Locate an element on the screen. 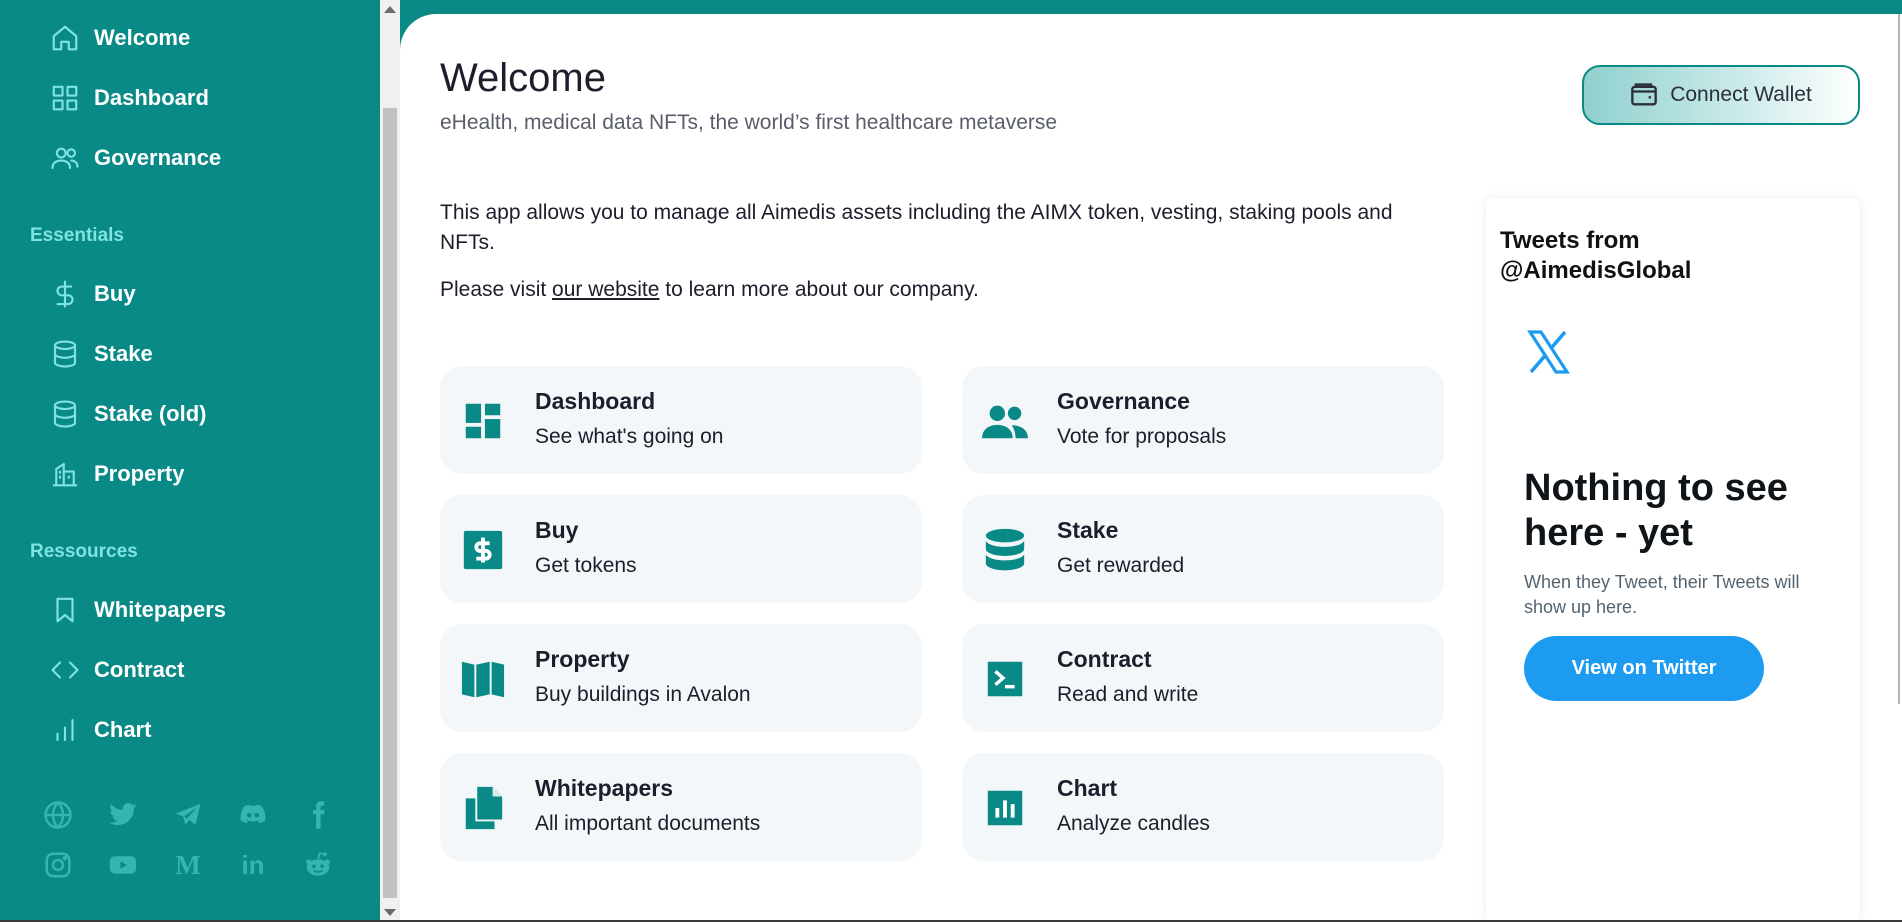 This screenshot has width=1902, height=922. sidebar-item-stake: Stake is located at coordinates (100, 354).